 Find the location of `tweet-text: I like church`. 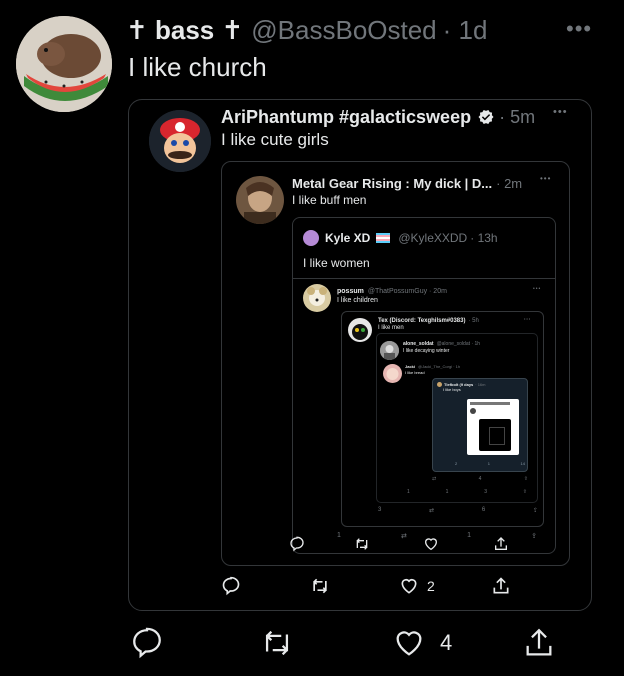

tweet-text: I like church is located at coordinates (197, 67).